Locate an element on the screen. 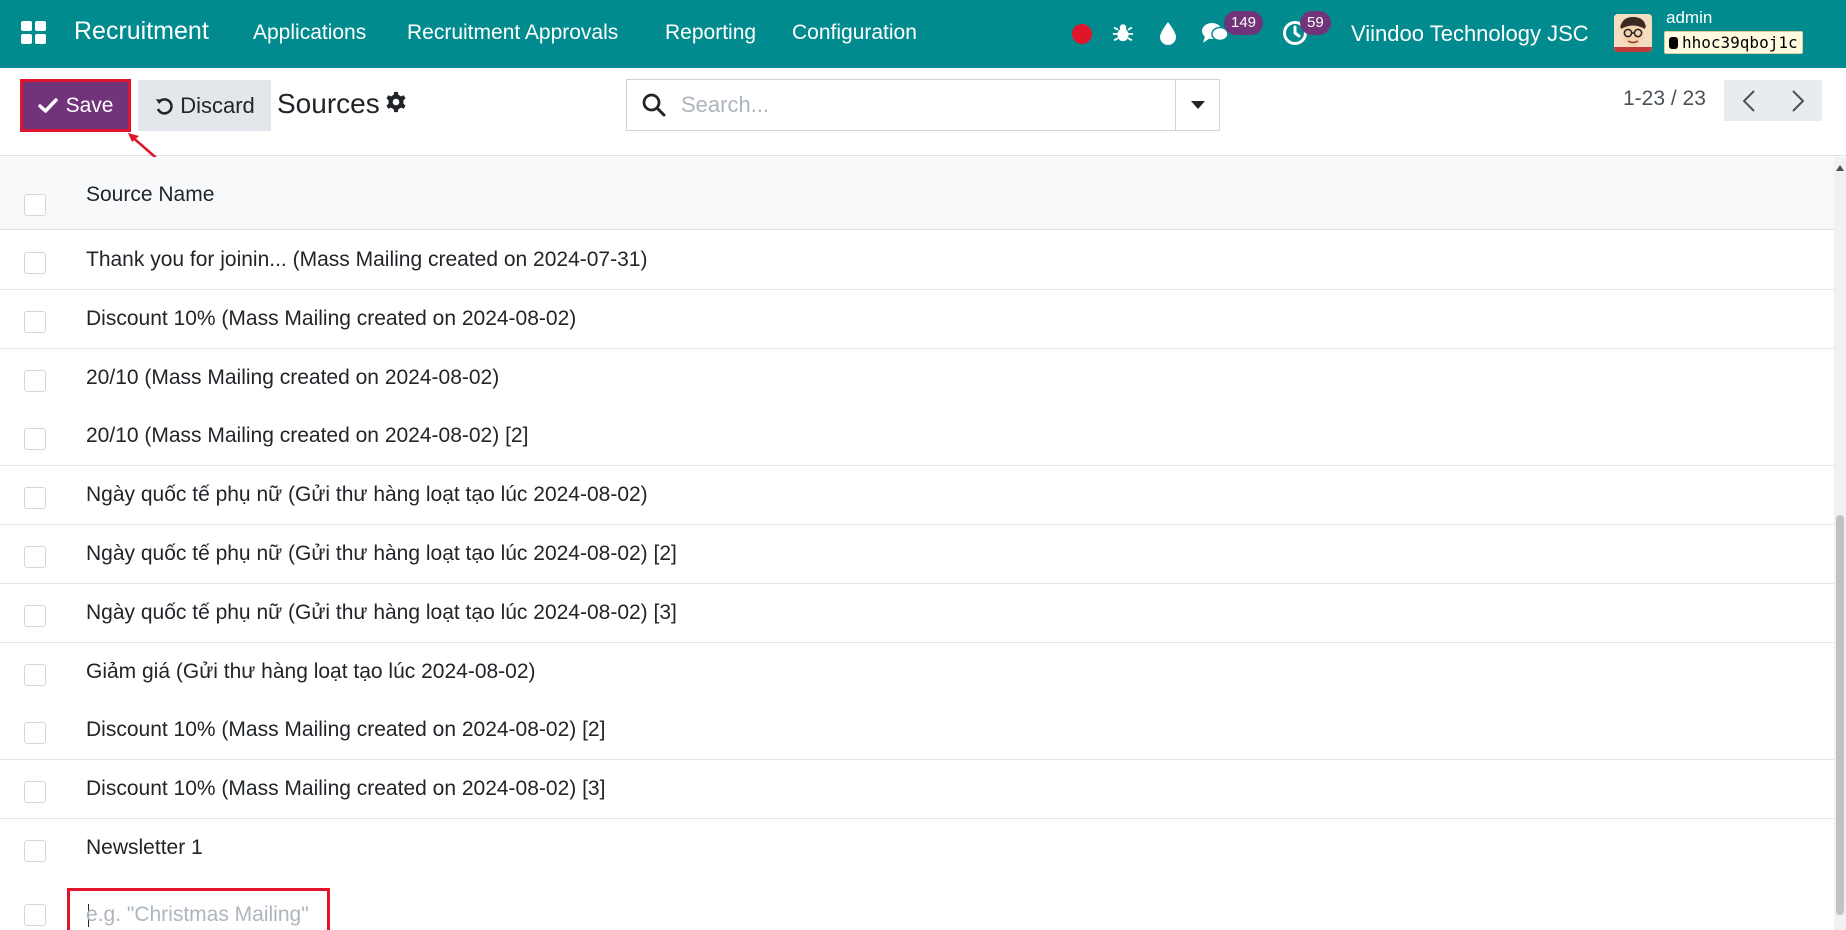 The width and height of the screenshot is (1846, 930). pager-previous-button is located at coordinates (1748, 100).